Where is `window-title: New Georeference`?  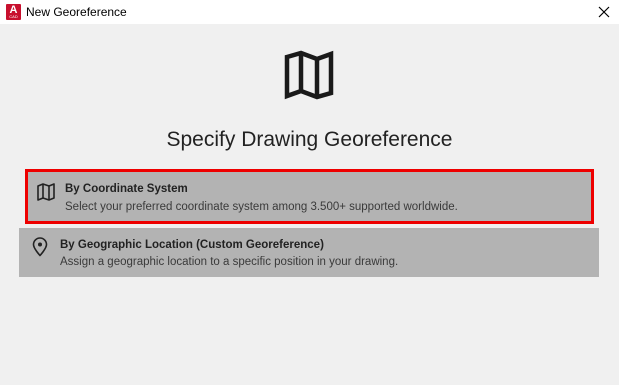 window-title: New Georeference is located at coordinates (76, 12).